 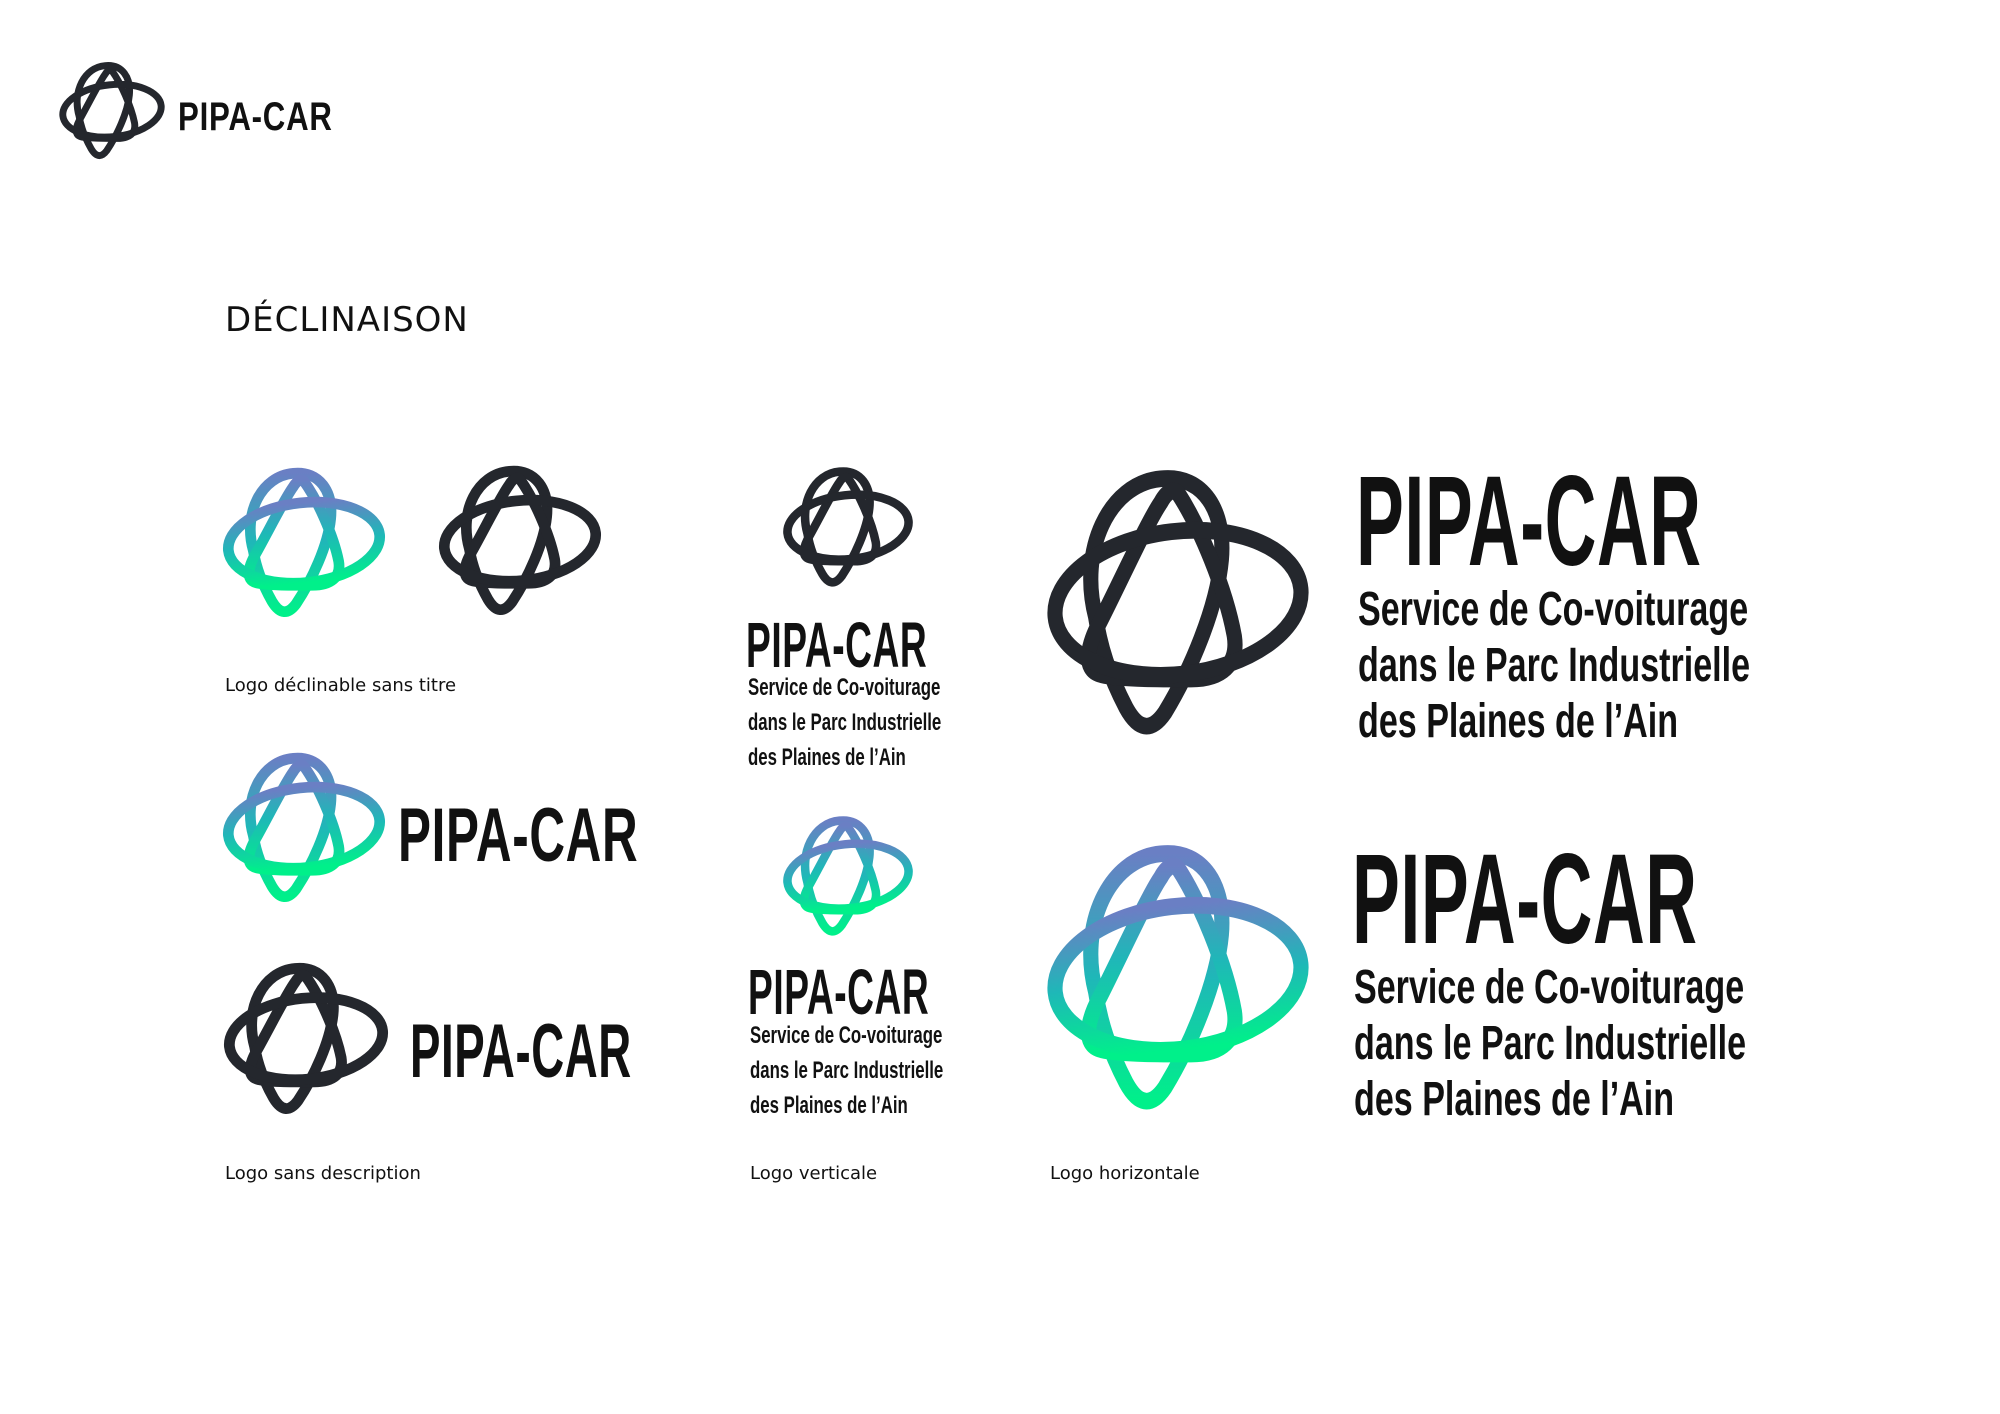 What do you see at coordinates (1518, 721) in the screenshot?
I see `horizontal-dark-description-line-3: des Plaines de l’Ain` at bounding box center [1518, 721].